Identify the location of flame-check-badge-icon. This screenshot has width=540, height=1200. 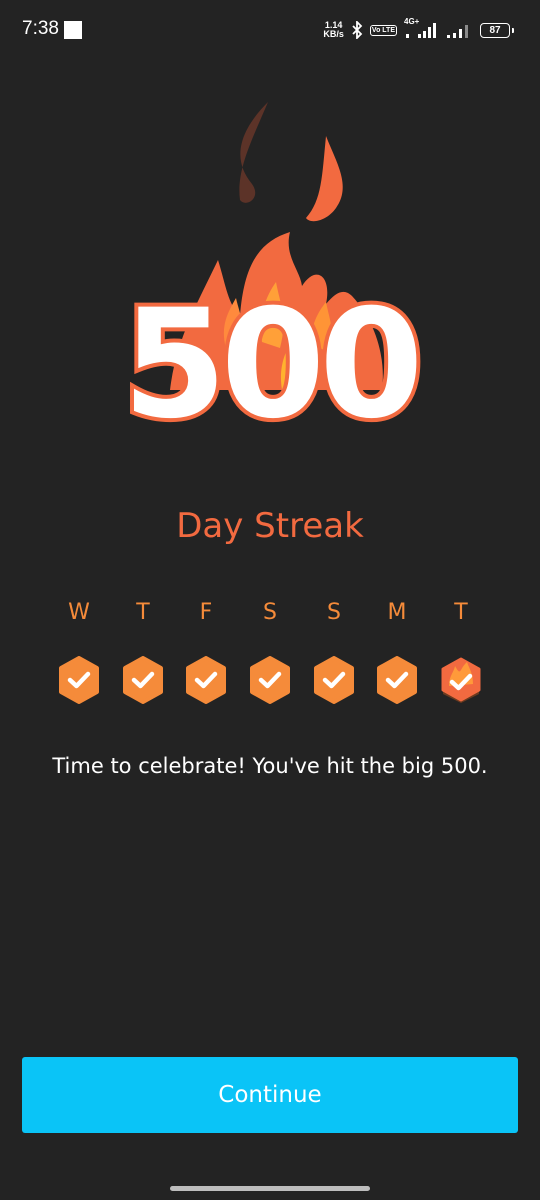
(461, 680).